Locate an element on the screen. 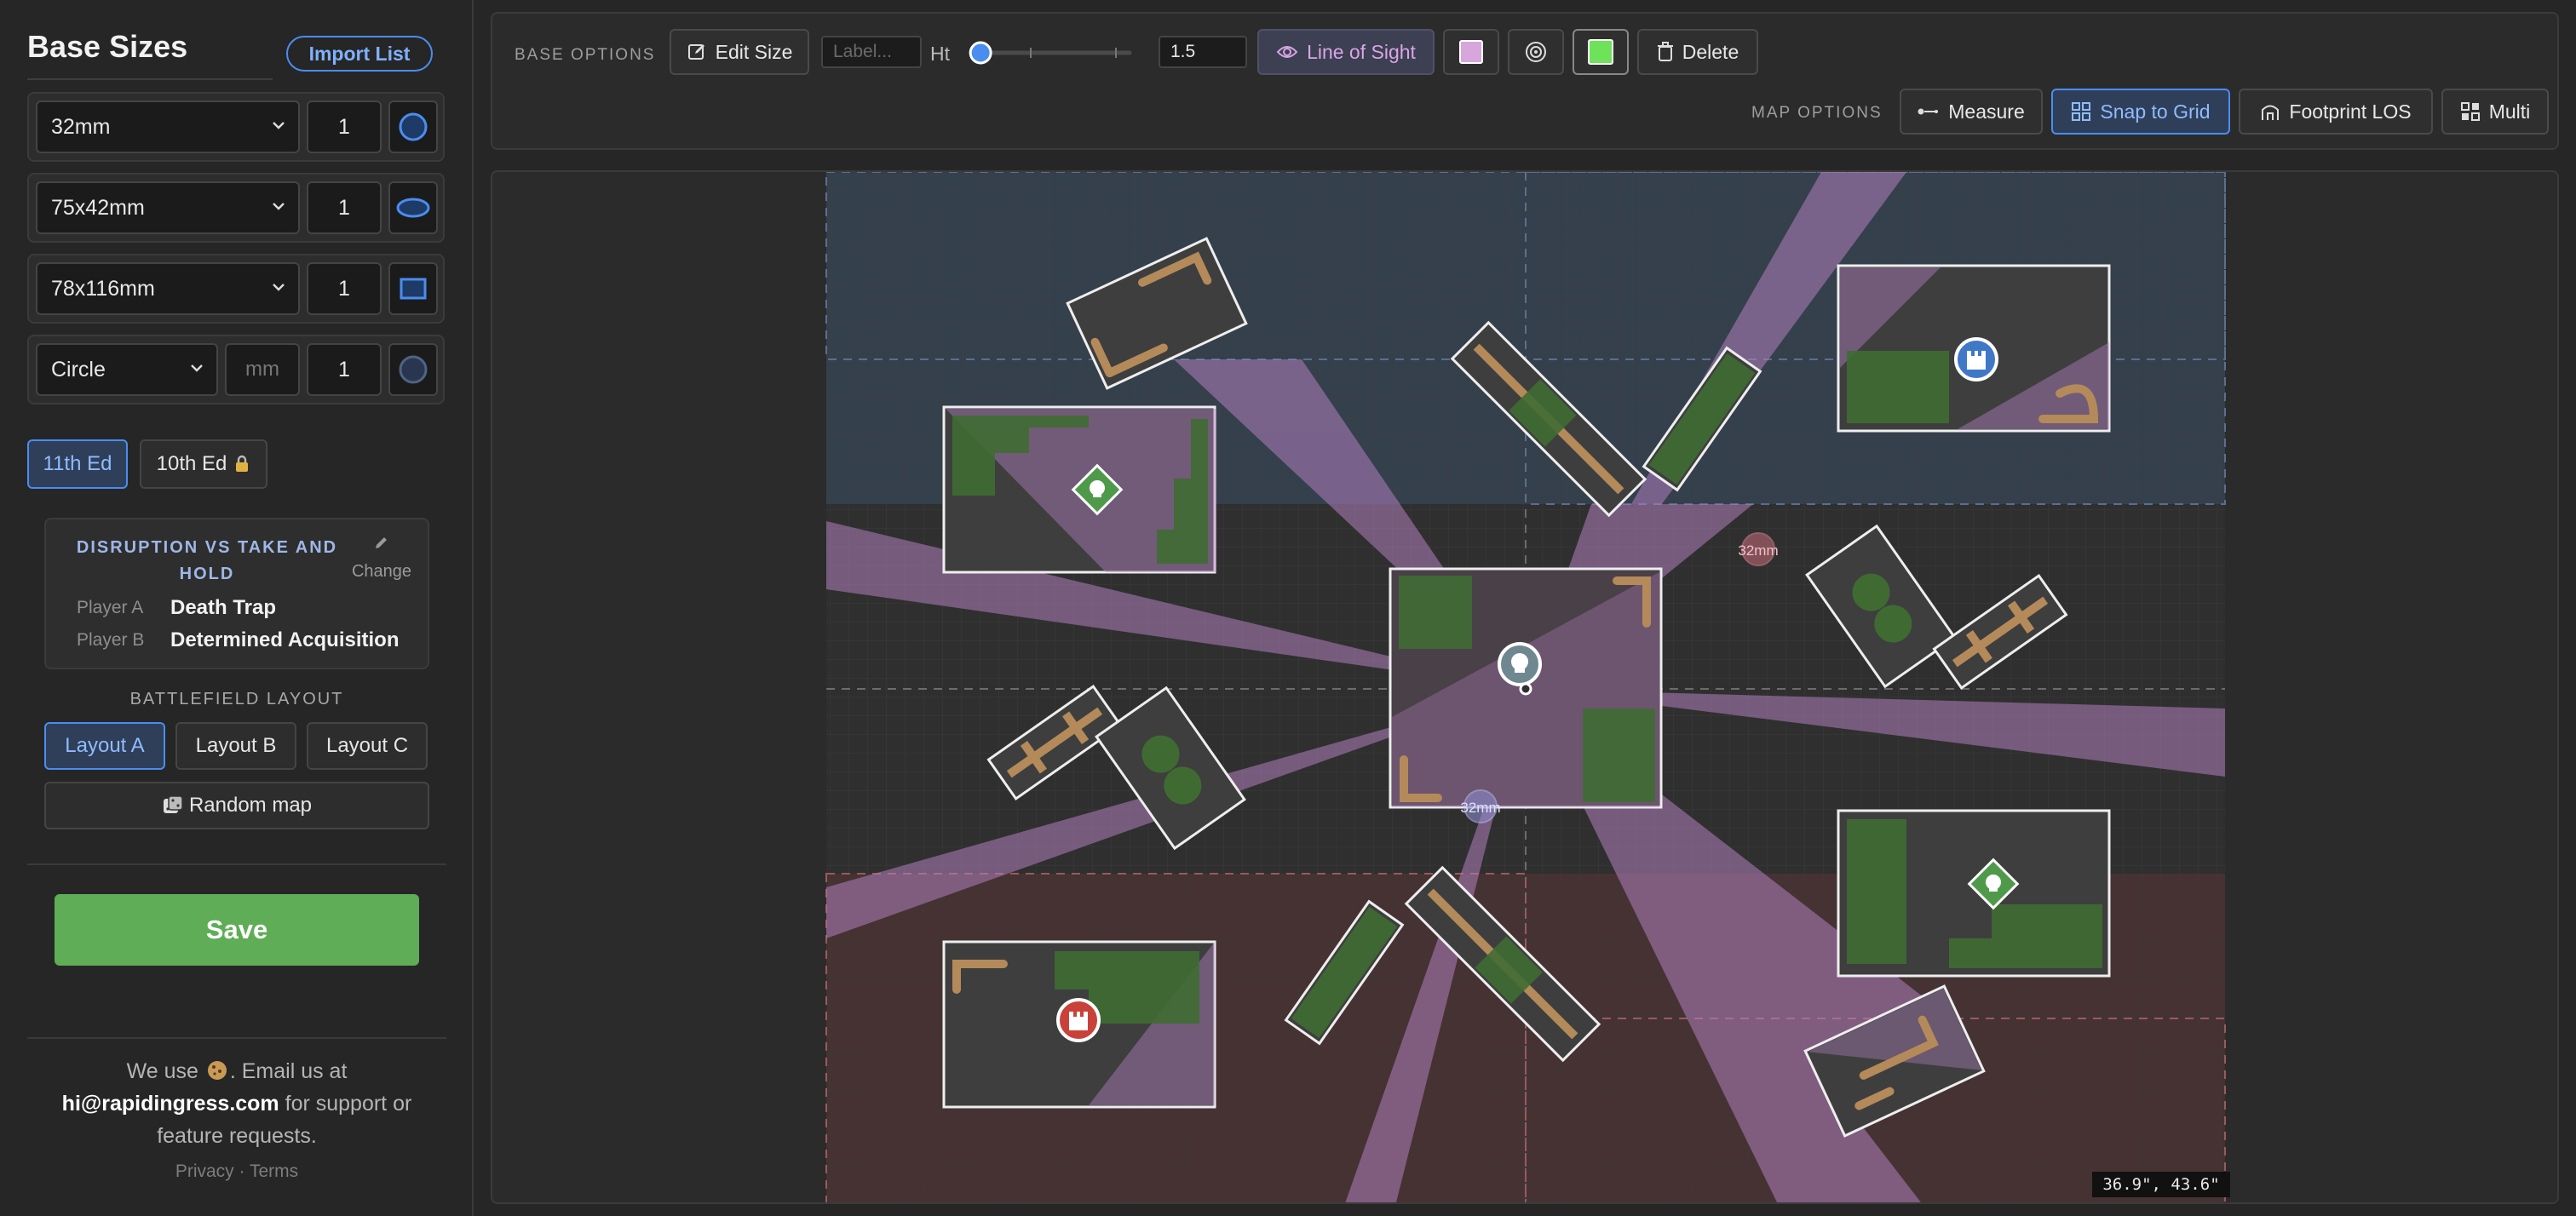 The image size is (2576, 1216). mission-title: DISRUPTION VS TAKE AND HOLD is located at coordinates (207, 560).